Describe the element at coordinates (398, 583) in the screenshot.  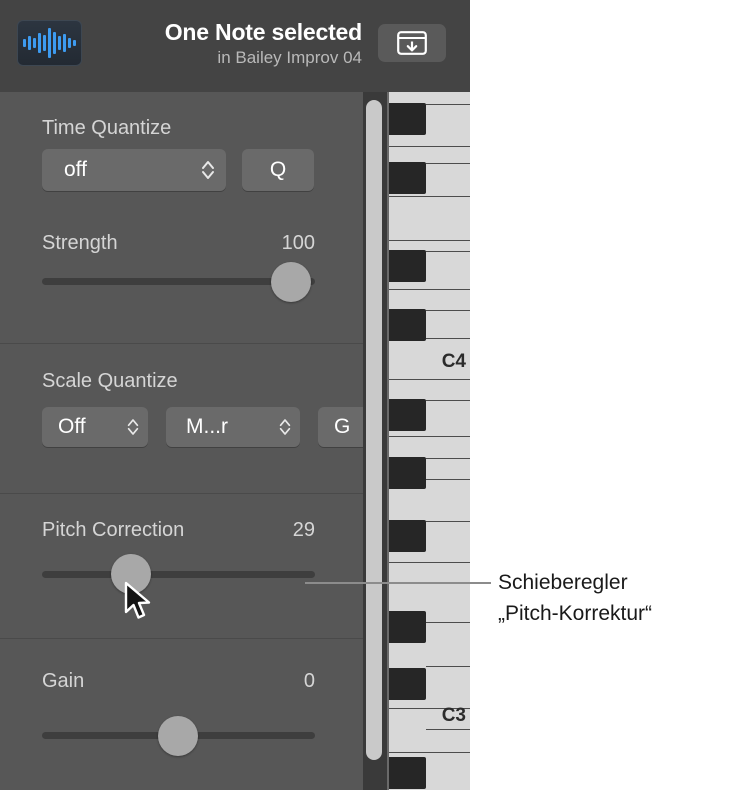
I see `callout-leader-line` at that location.